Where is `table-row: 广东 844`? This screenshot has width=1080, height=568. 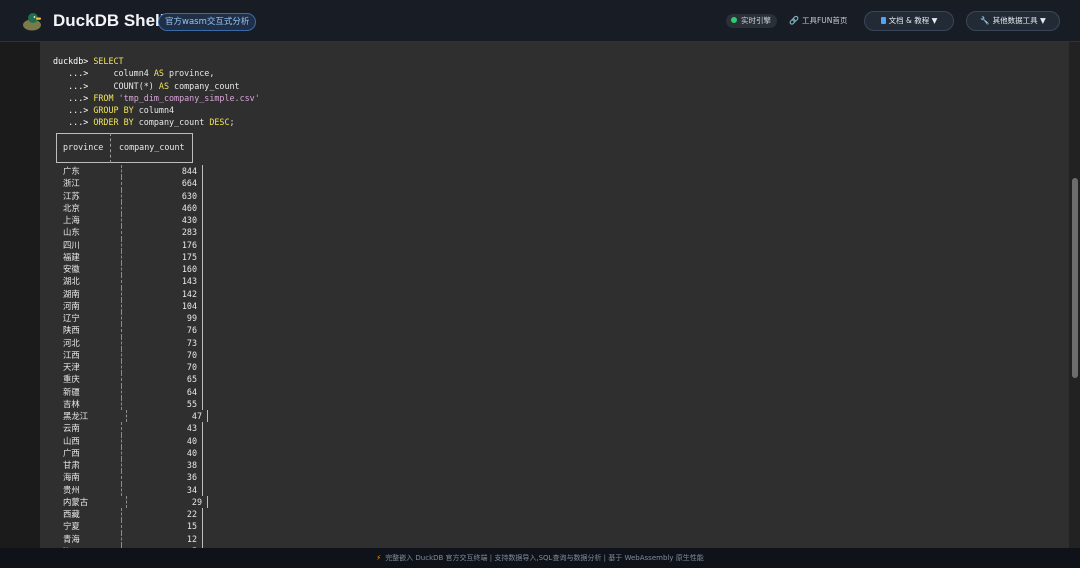
table-row: 广东 844 is located at coordinates (190, 171).